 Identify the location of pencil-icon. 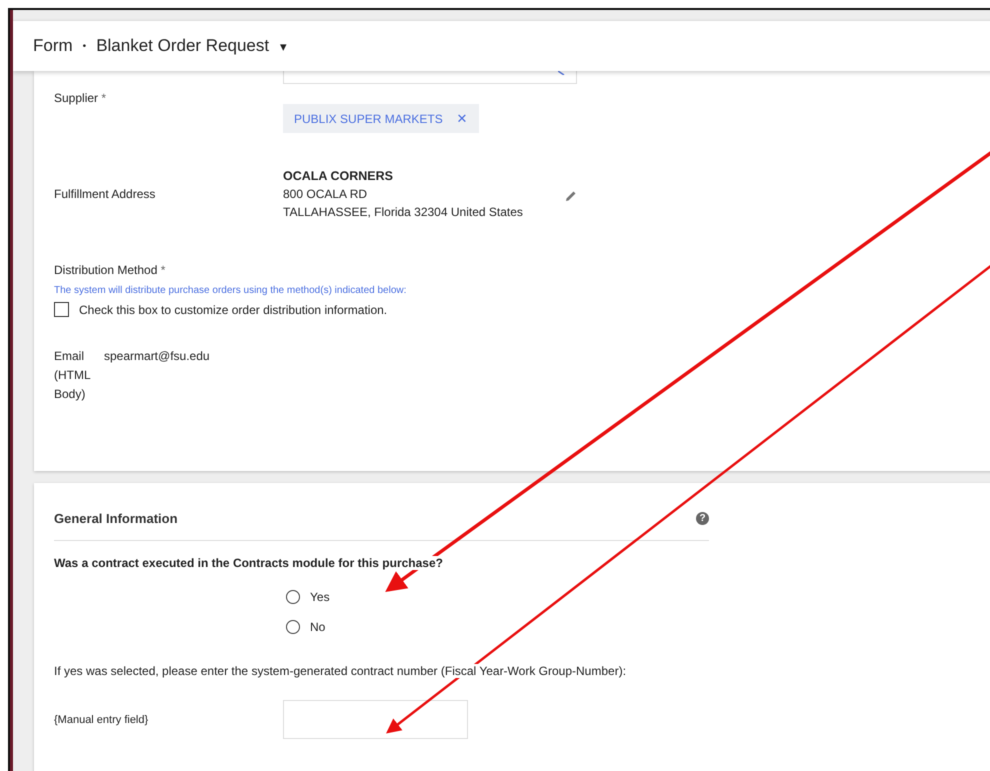
(571, 196).